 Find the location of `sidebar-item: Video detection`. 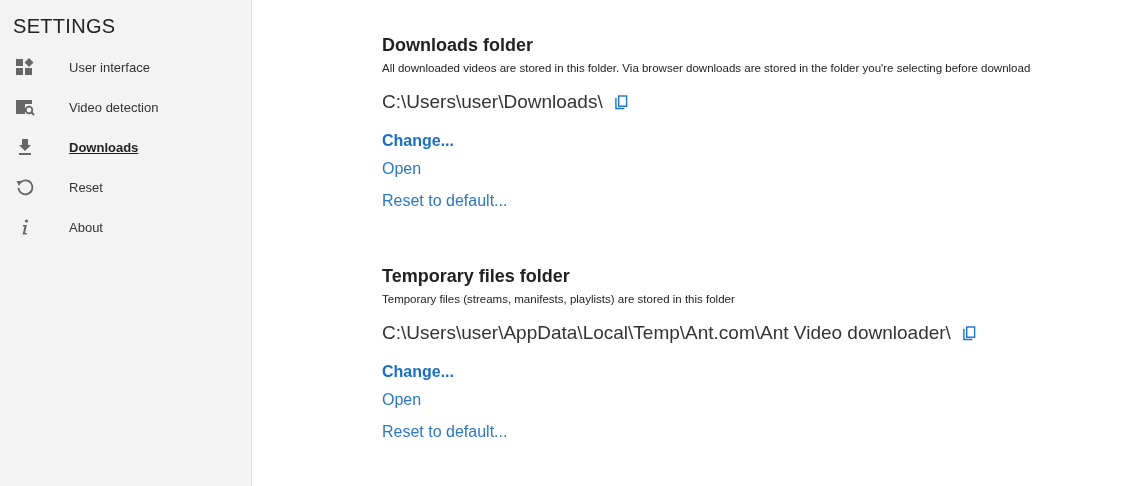

sidebar-item: Video detection is located at coordinates (114, 107).